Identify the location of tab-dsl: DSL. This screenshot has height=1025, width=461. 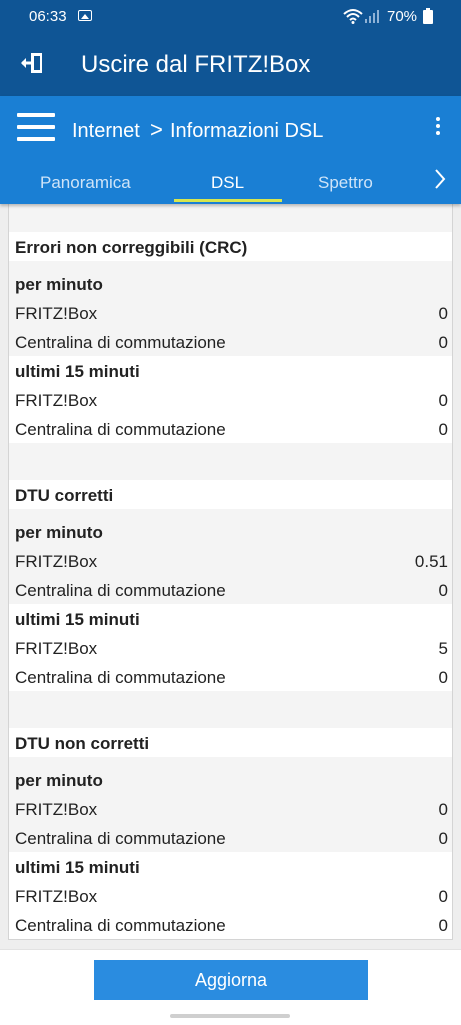
(227, 183).